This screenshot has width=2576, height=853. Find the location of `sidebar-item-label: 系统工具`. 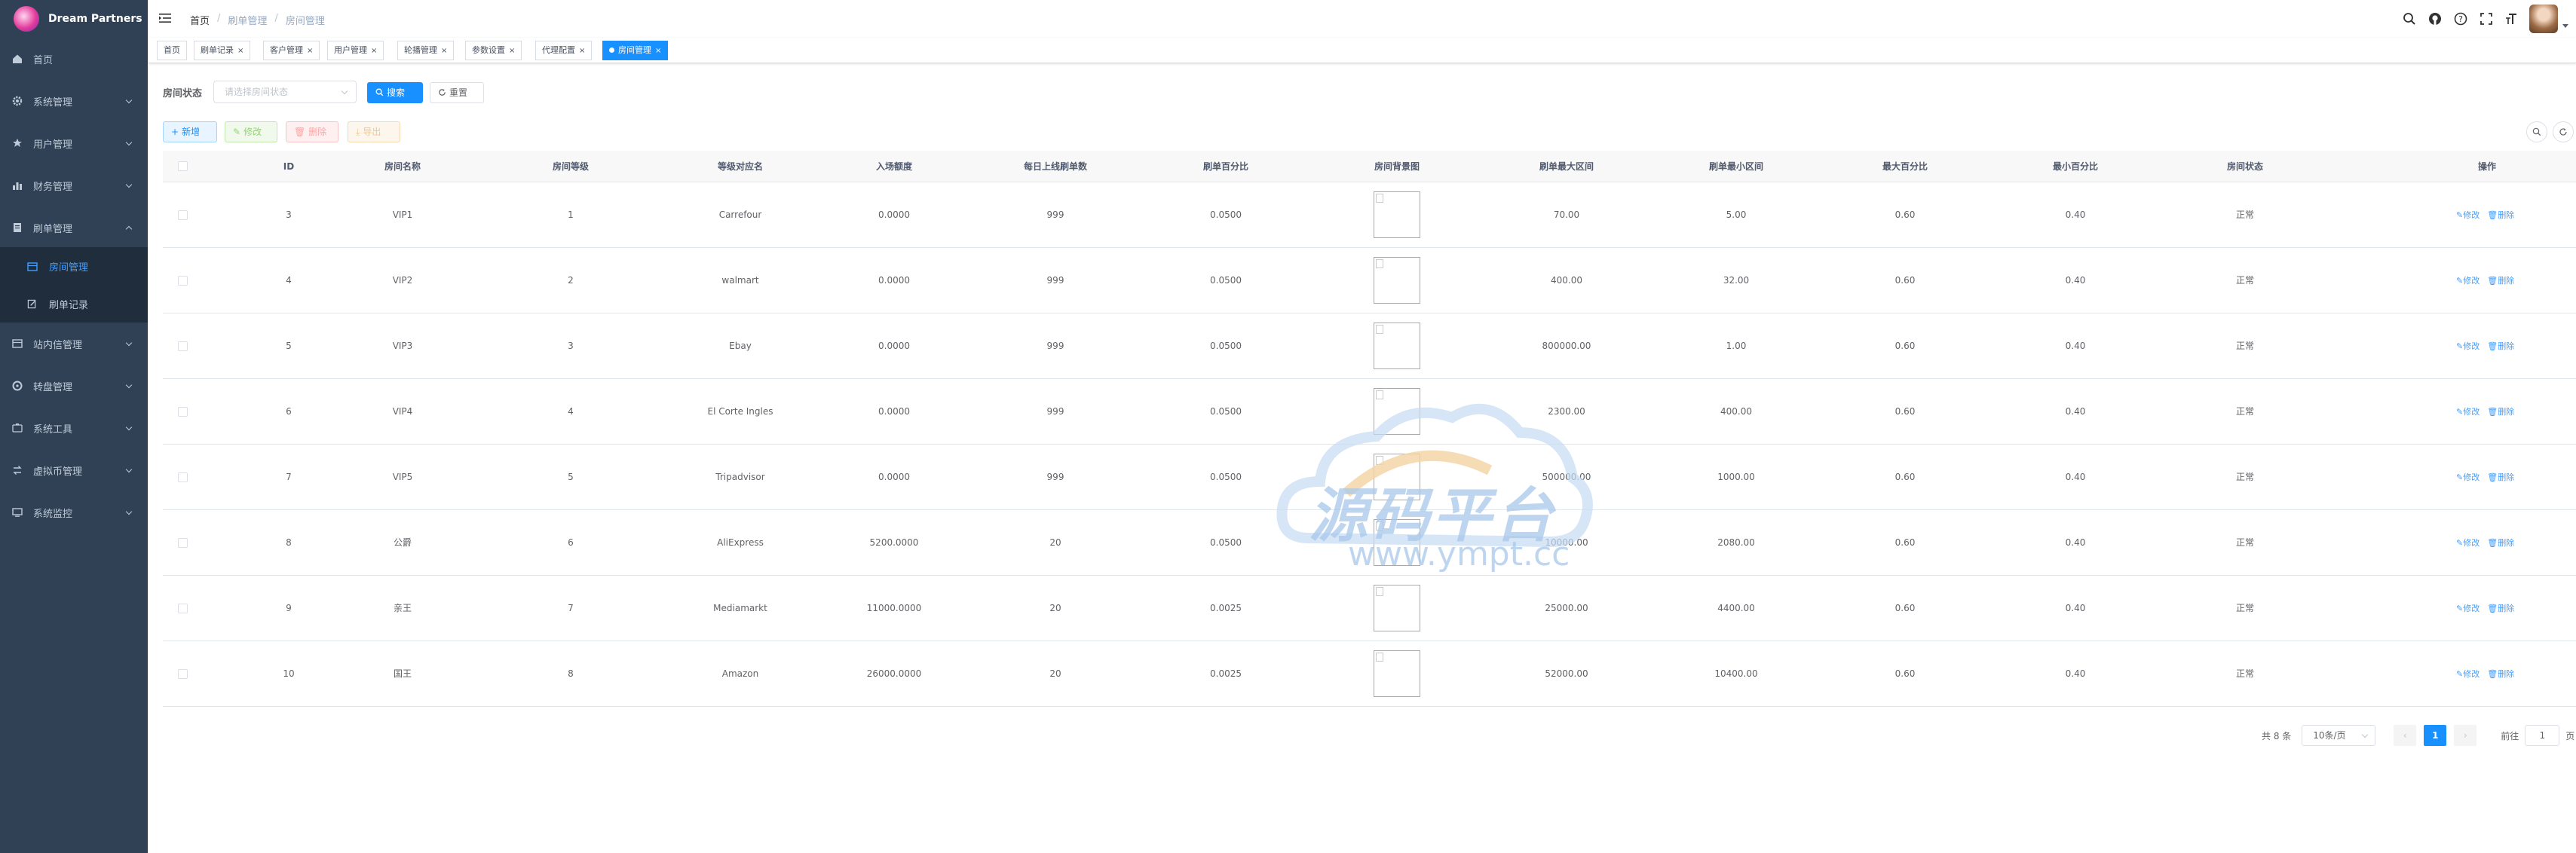

sidebar-item-label: 系统工具 is located at coordinates (53, 429).